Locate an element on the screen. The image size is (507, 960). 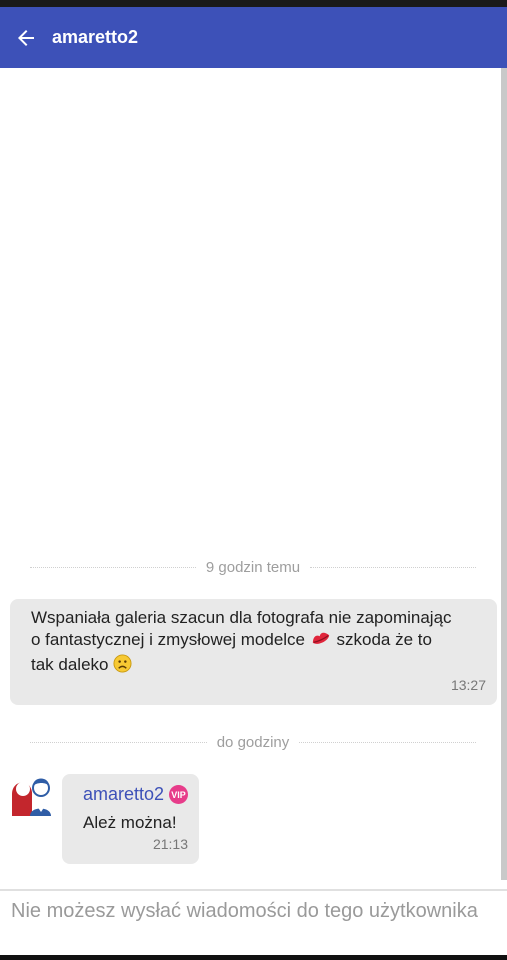
arrow-left-icon is located at coordinates (26, 38).